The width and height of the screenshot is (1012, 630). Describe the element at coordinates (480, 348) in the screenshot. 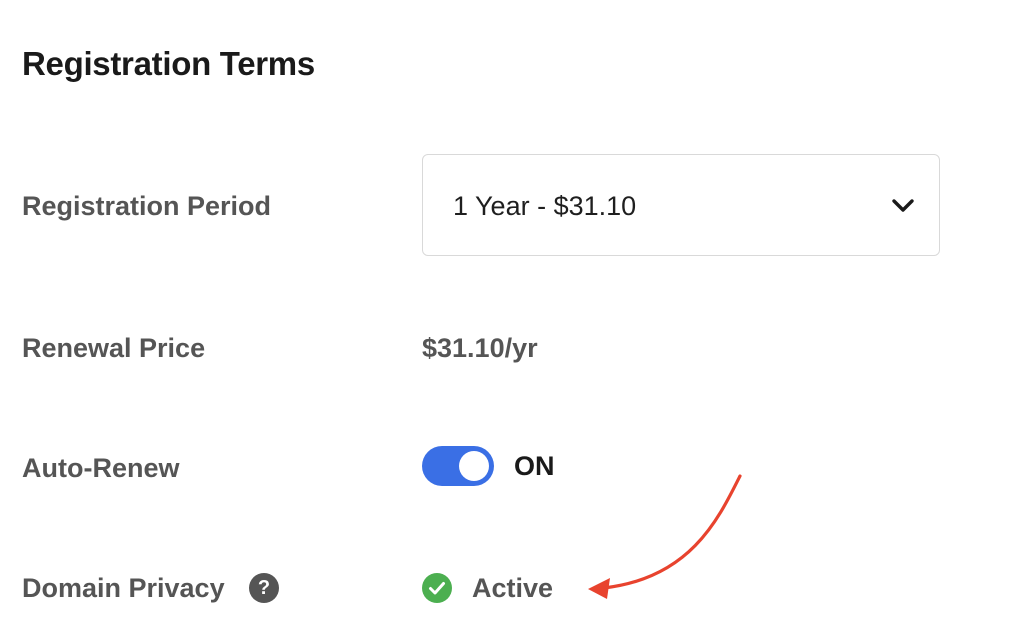

I see `renewal-price-value: $31.10/yr` at that location.